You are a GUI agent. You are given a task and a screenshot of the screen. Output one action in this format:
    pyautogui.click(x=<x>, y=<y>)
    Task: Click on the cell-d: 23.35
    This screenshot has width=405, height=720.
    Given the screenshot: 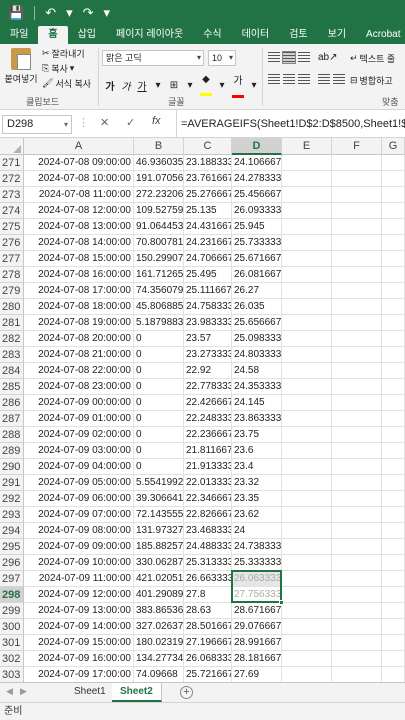 What is the action you would take?
    pyautogui.click(x=257, y=499)
    